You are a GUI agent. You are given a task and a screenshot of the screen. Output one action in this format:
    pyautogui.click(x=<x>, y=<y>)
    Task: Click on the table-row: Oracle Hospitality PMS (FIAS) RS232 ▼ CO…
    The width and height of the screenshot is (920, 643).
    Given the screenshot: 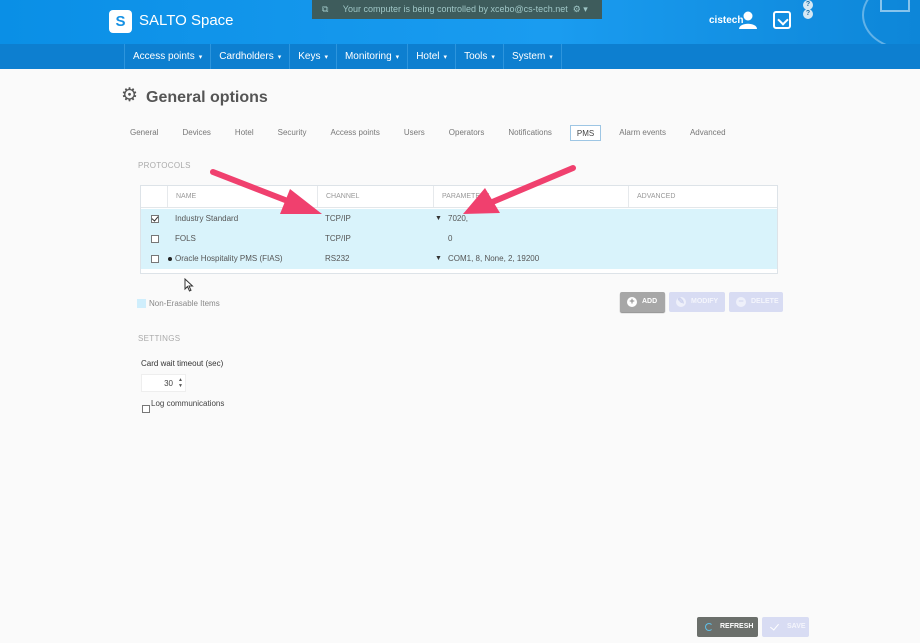 What is the action you would take?
    pyautogui.click(x=459, y=259)
    